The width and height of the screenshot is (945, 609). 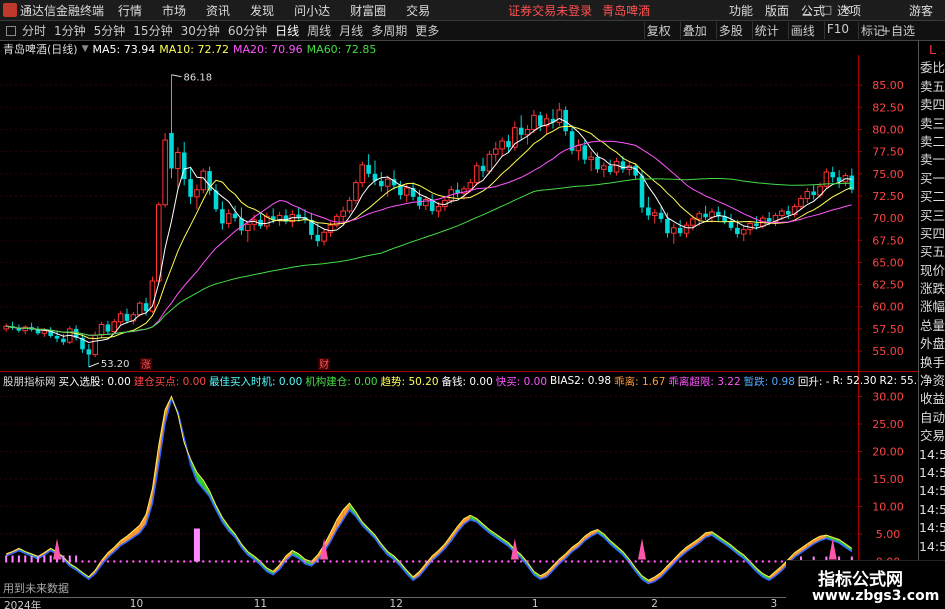 I want to click on period-60min: 60分钟, so click(x=247, y=30).